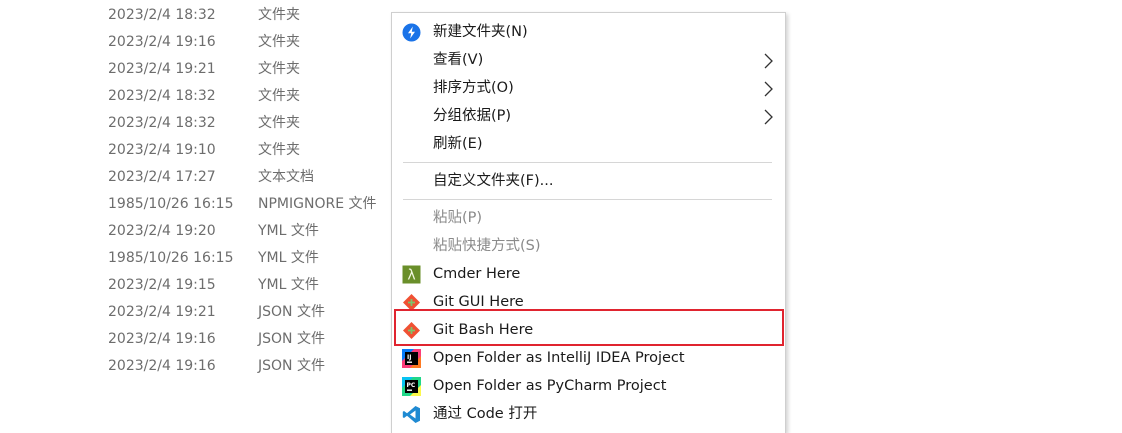 The height and width of the screenshot is (433, 1122). I want to click on menu-item-group-by: 分组依据(P), so click(588, 116).